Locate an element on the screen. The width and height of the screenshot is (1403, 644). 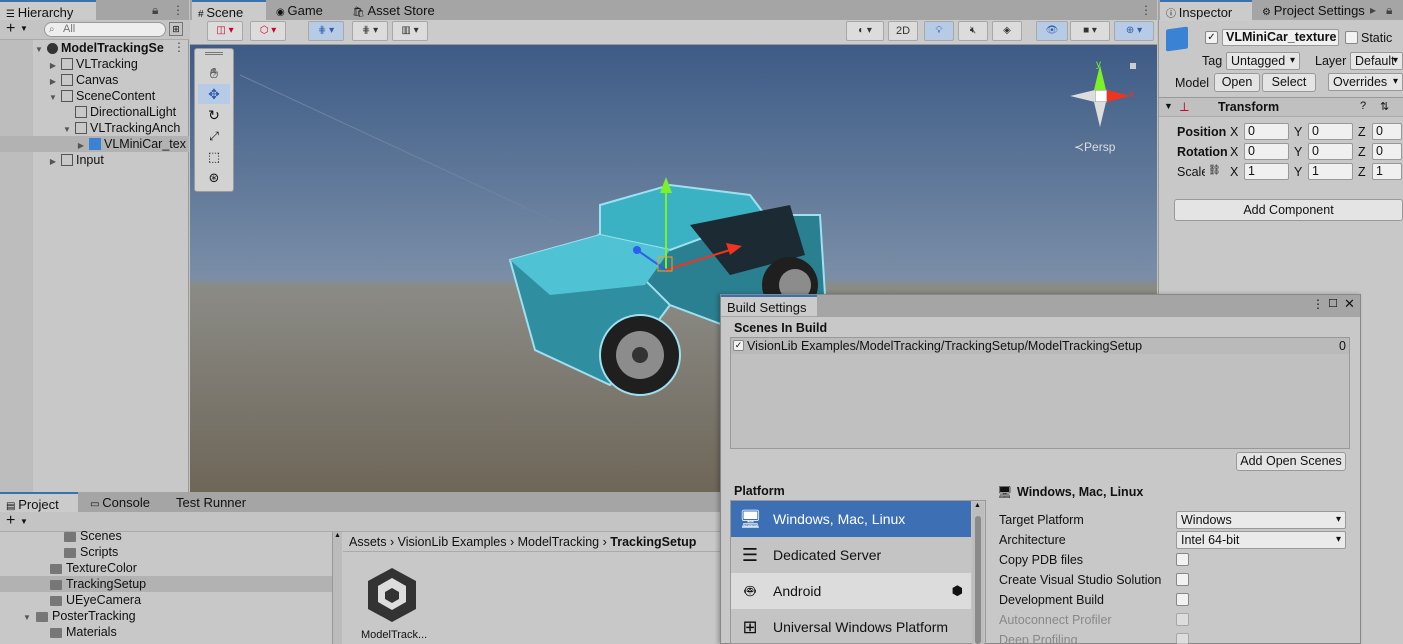
scale-link-icon: ⛓︎ is located at coordinates (1214, 170).